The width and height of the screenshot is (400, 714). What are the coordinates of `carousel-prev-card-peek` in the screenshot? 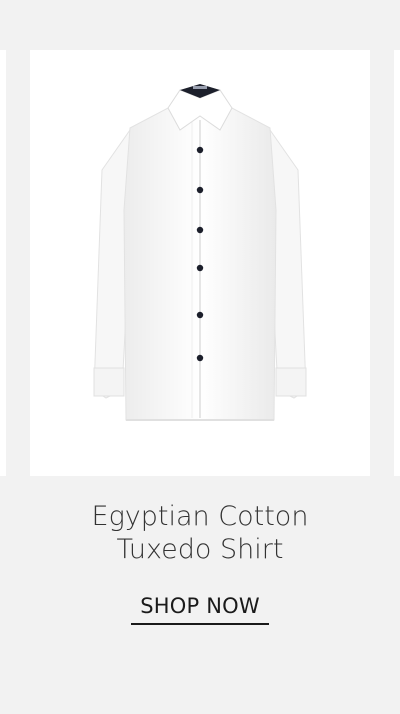 It's located at (3, 263).